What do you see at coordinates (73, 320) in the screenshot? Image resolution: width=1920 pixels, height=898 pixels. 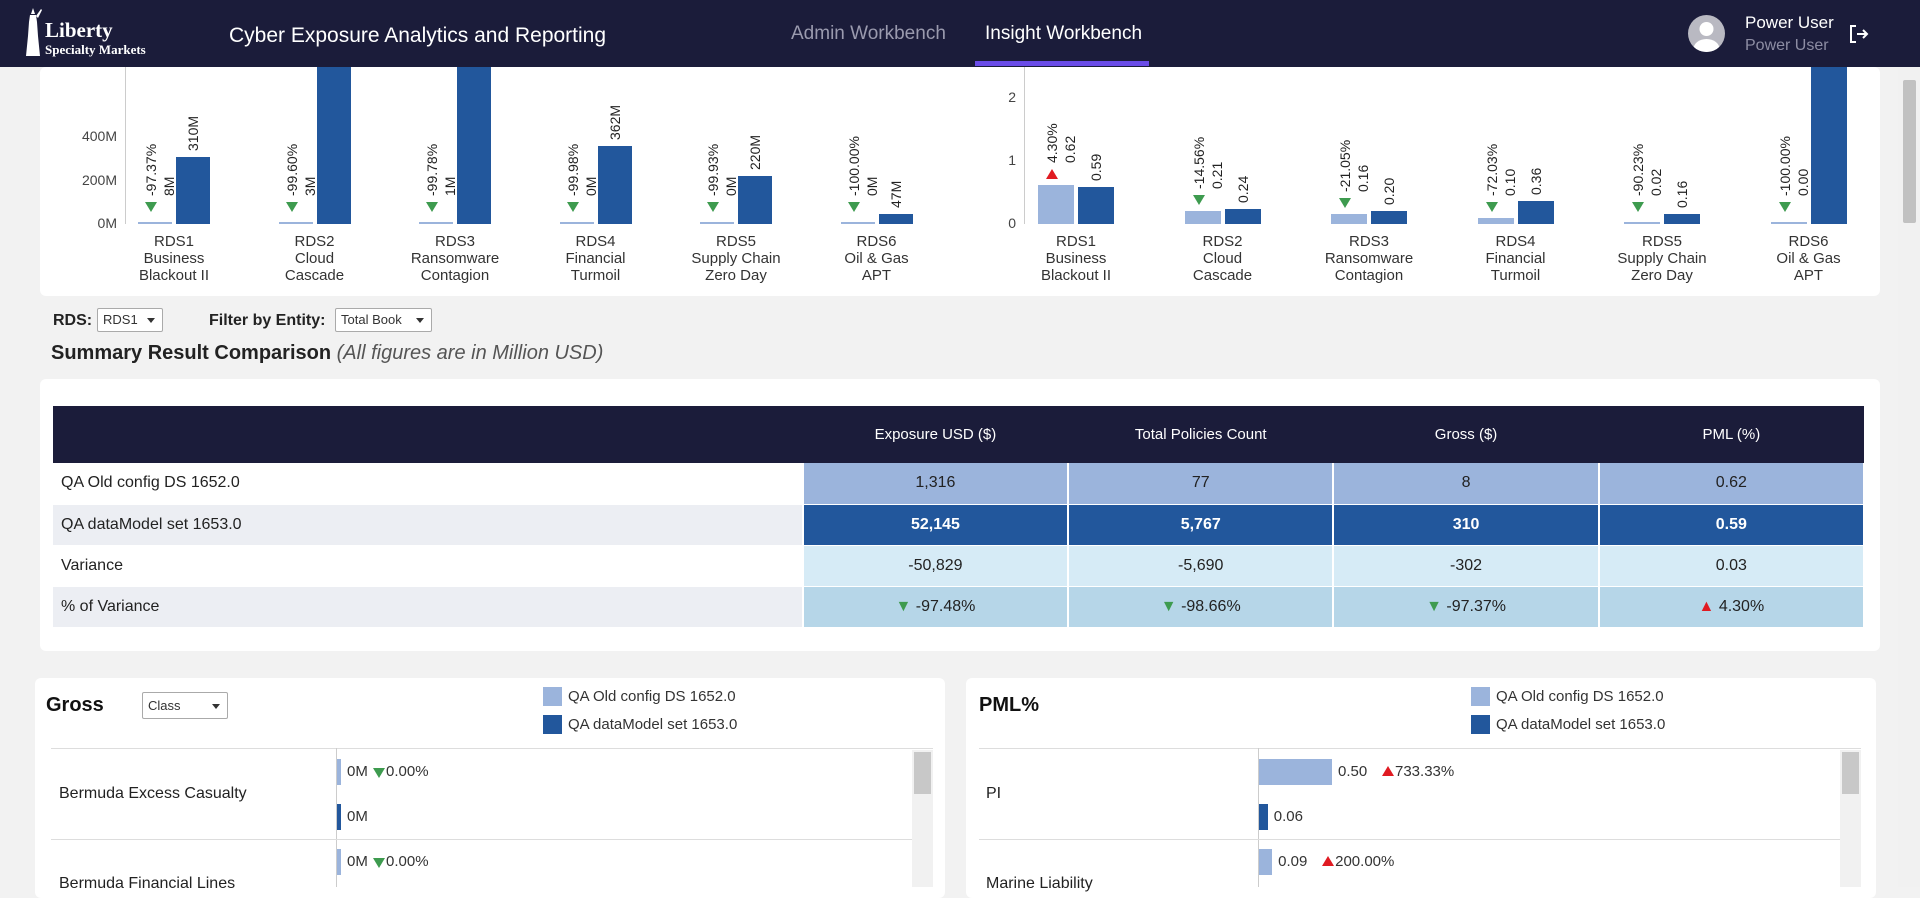 I see `rds-filter-label: RDS:` at bounding box center [73, 320].